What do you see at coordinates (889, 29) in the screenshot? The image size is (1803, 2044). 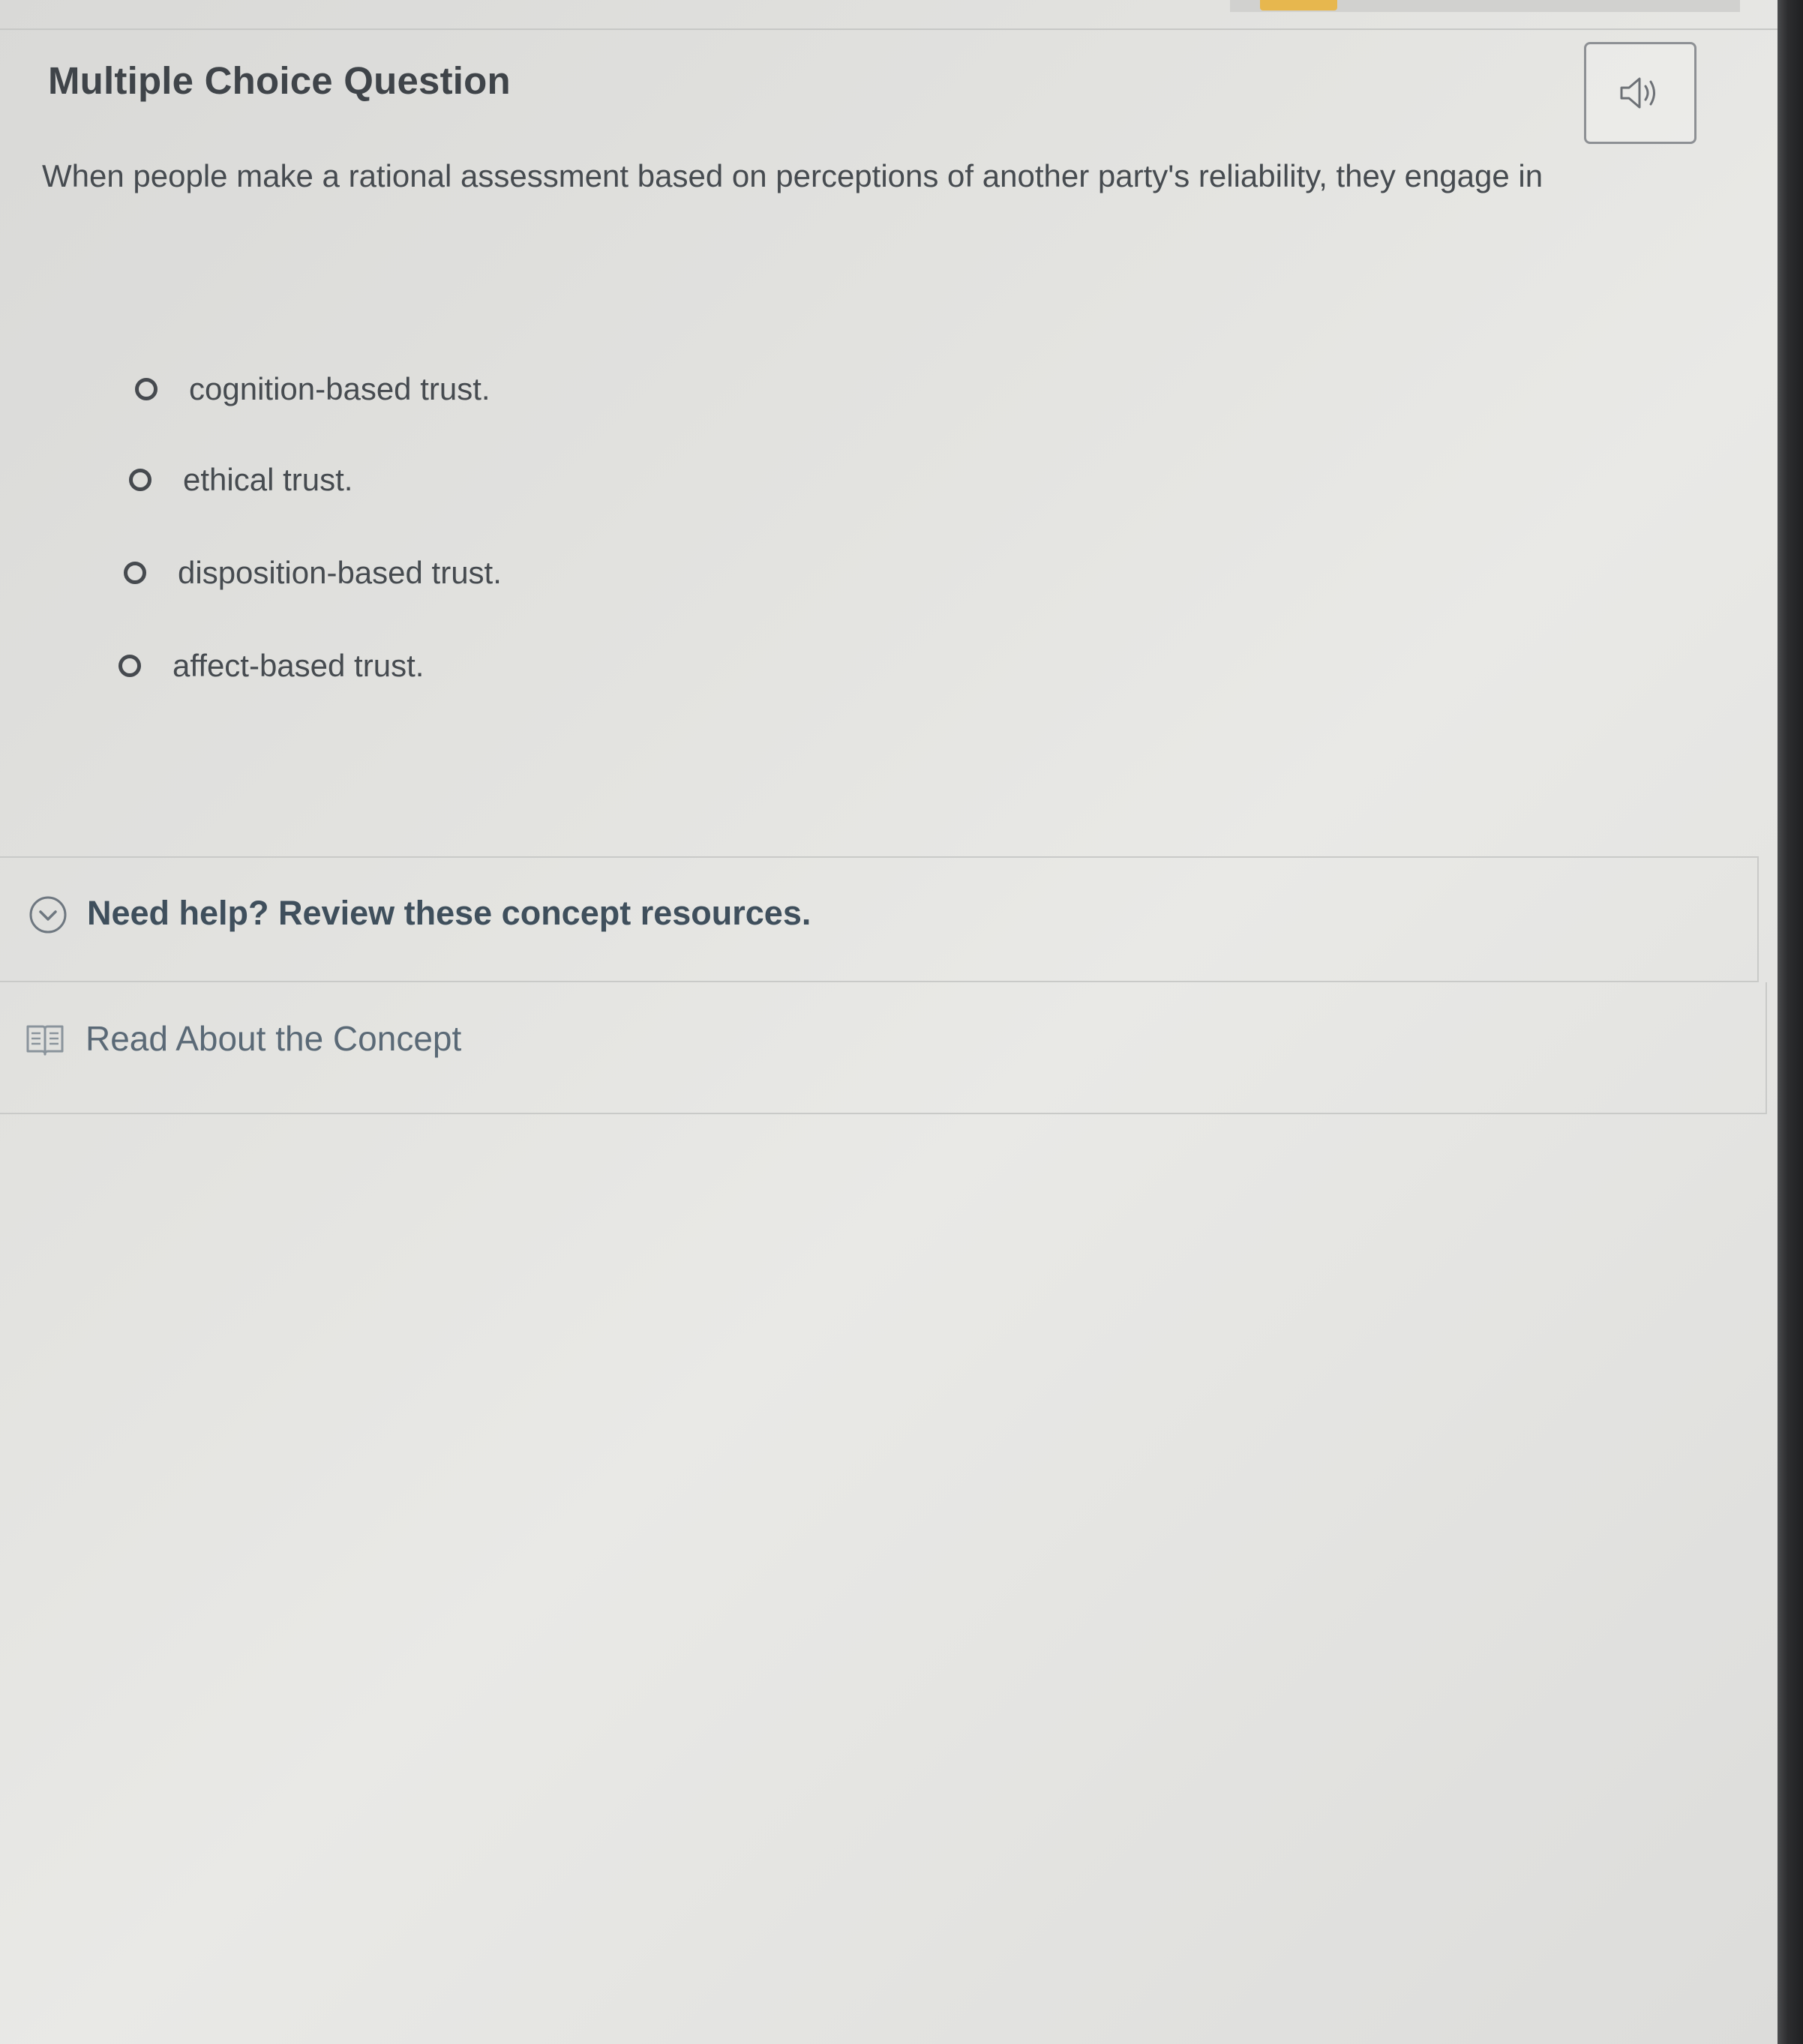 I see `header-divider` at bounding box center [889, 29].